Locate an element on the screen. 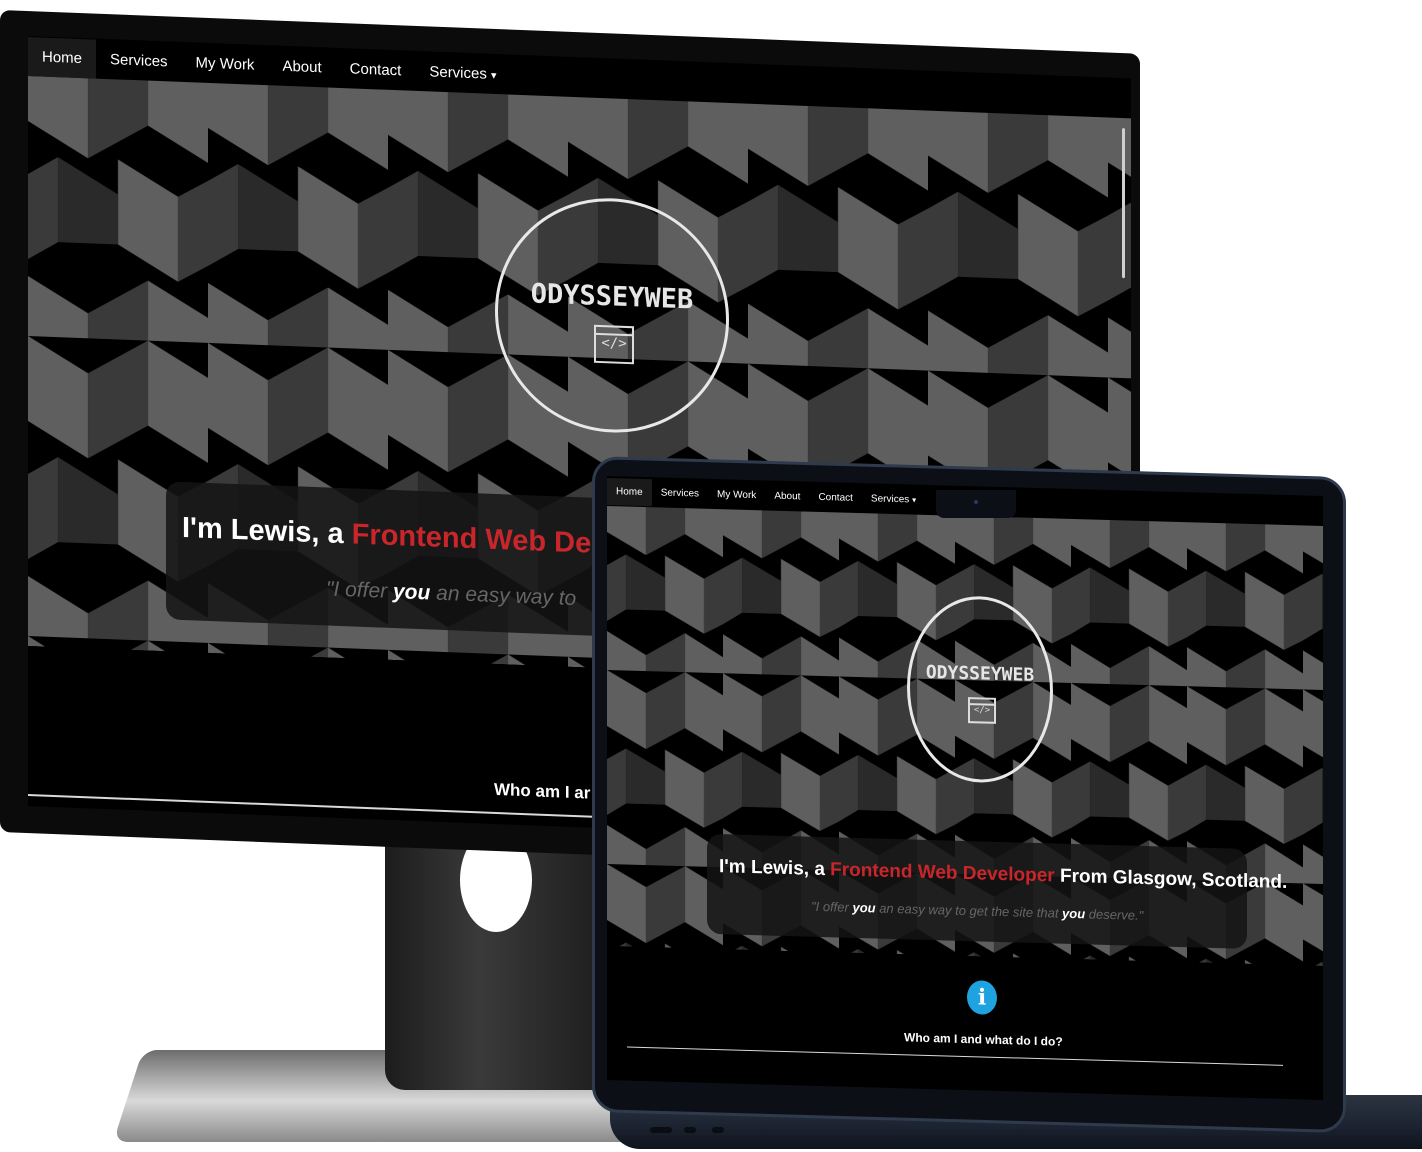 This screenshot has height=1152, width=1422. tagline: "I offer you an easy way to is located at coordinates (451, 594).